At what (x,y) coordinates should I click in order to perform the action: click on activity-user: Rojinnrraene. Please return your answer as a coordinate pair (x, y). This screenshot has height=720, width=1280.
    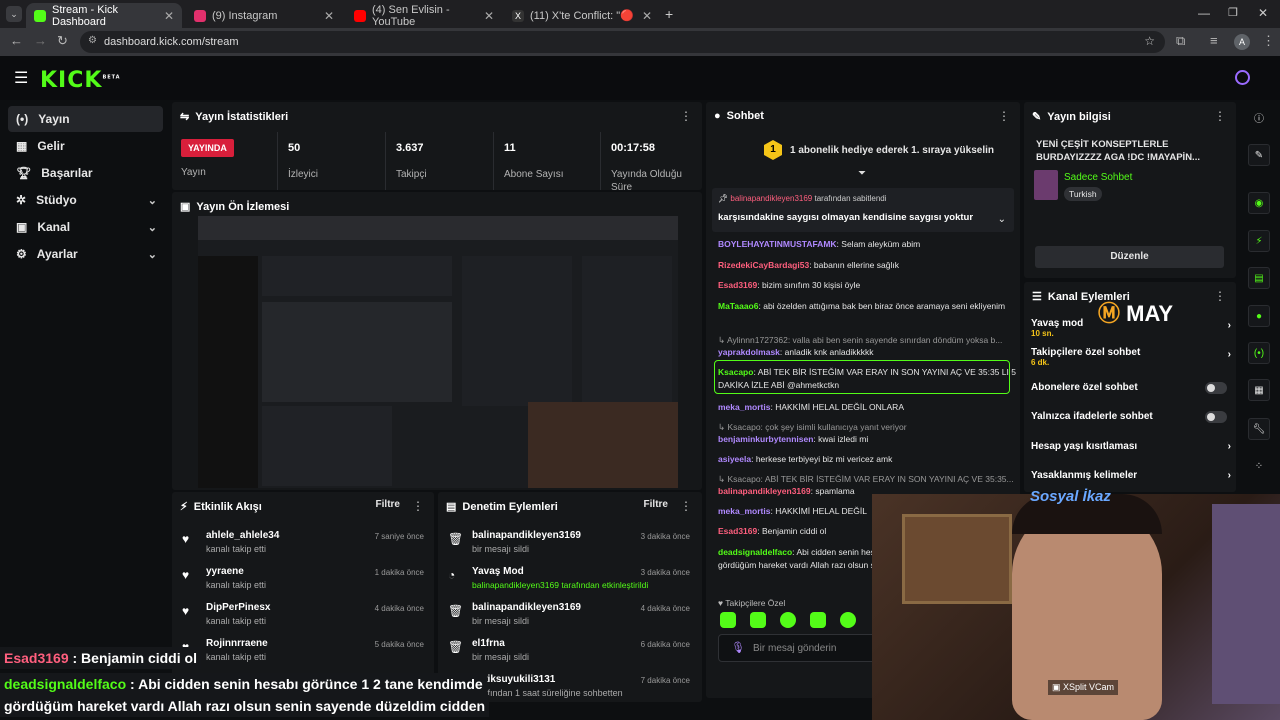
    Looking at the image, I should click on (237, 643).